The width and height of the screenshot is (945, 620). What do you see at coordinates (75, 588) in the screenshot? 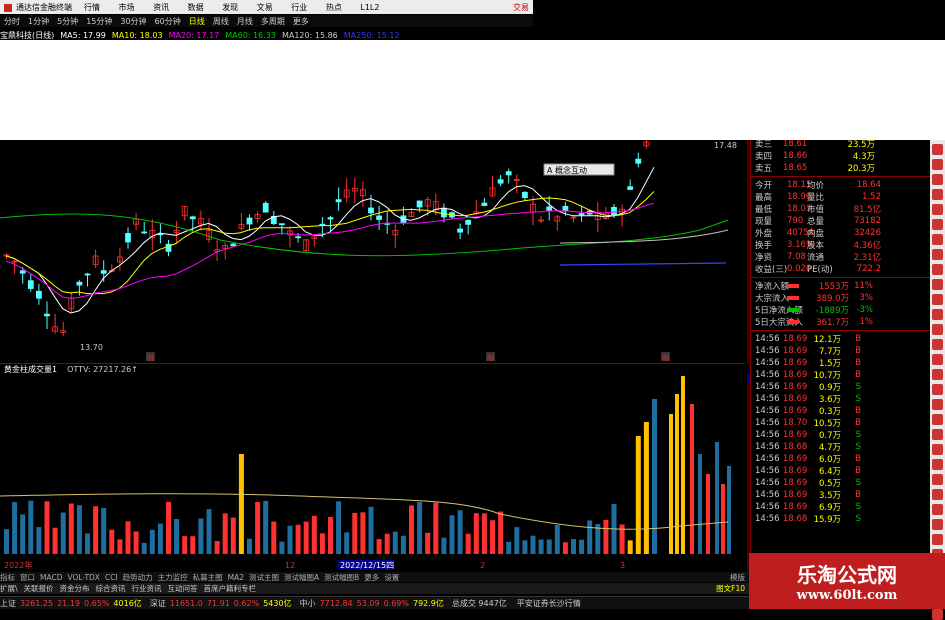
I see `info-link: 资金分布` at bounding box center [75, 588].